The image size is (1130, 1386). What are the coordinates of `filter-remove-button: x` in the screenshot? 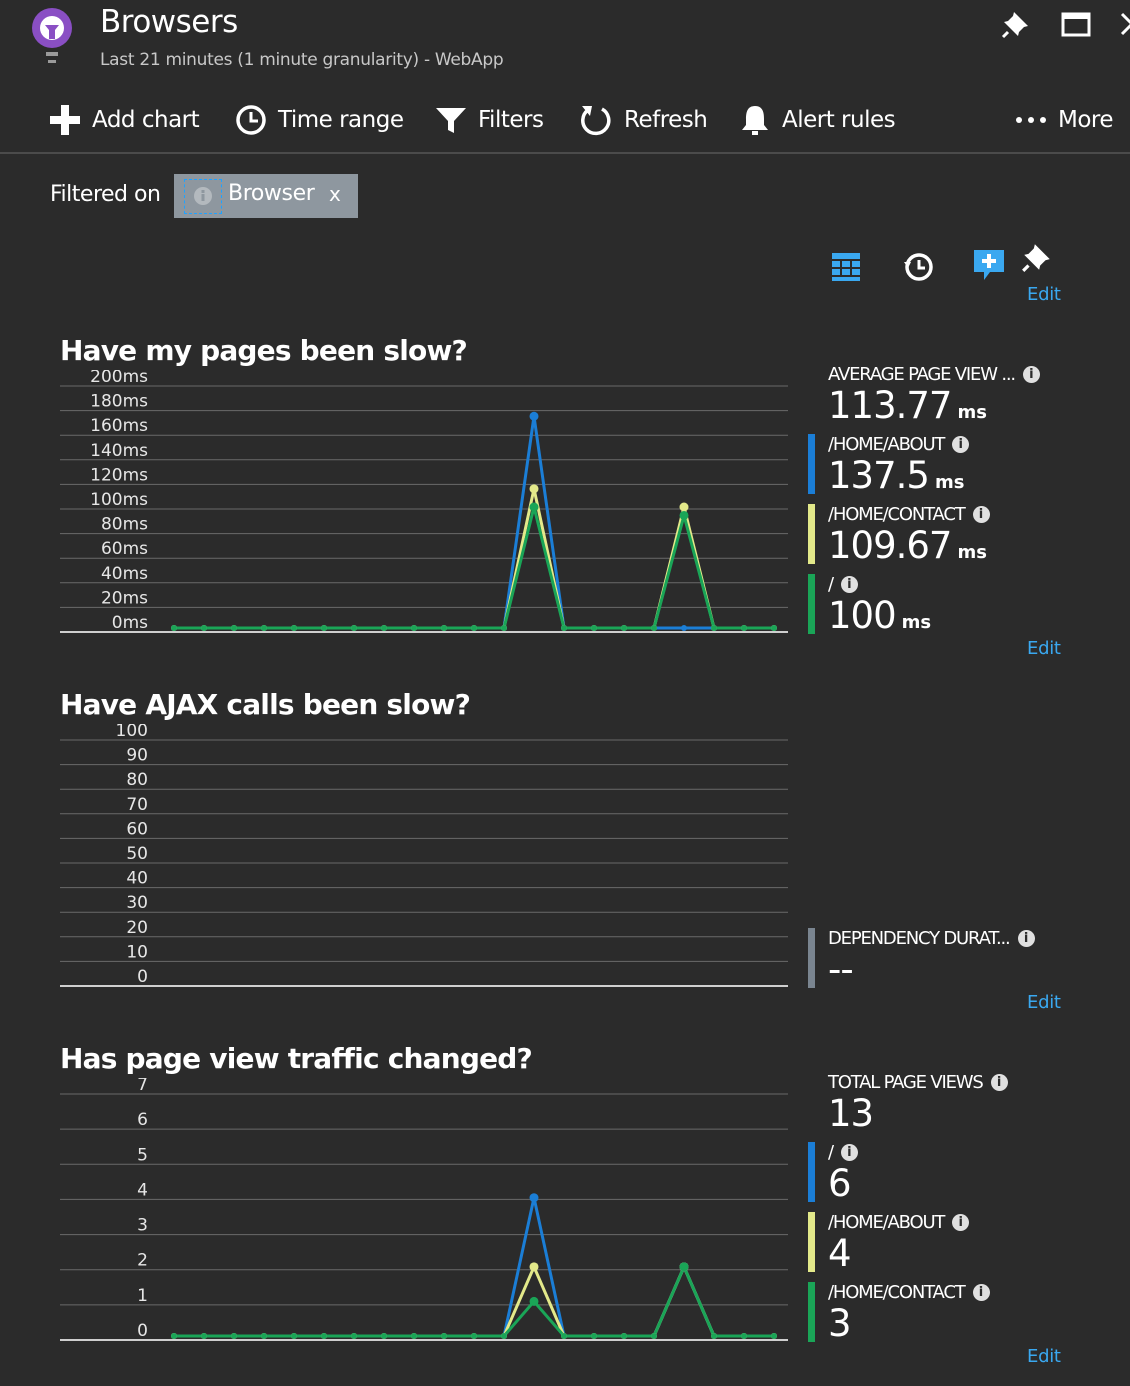 It's located at (335, 194).